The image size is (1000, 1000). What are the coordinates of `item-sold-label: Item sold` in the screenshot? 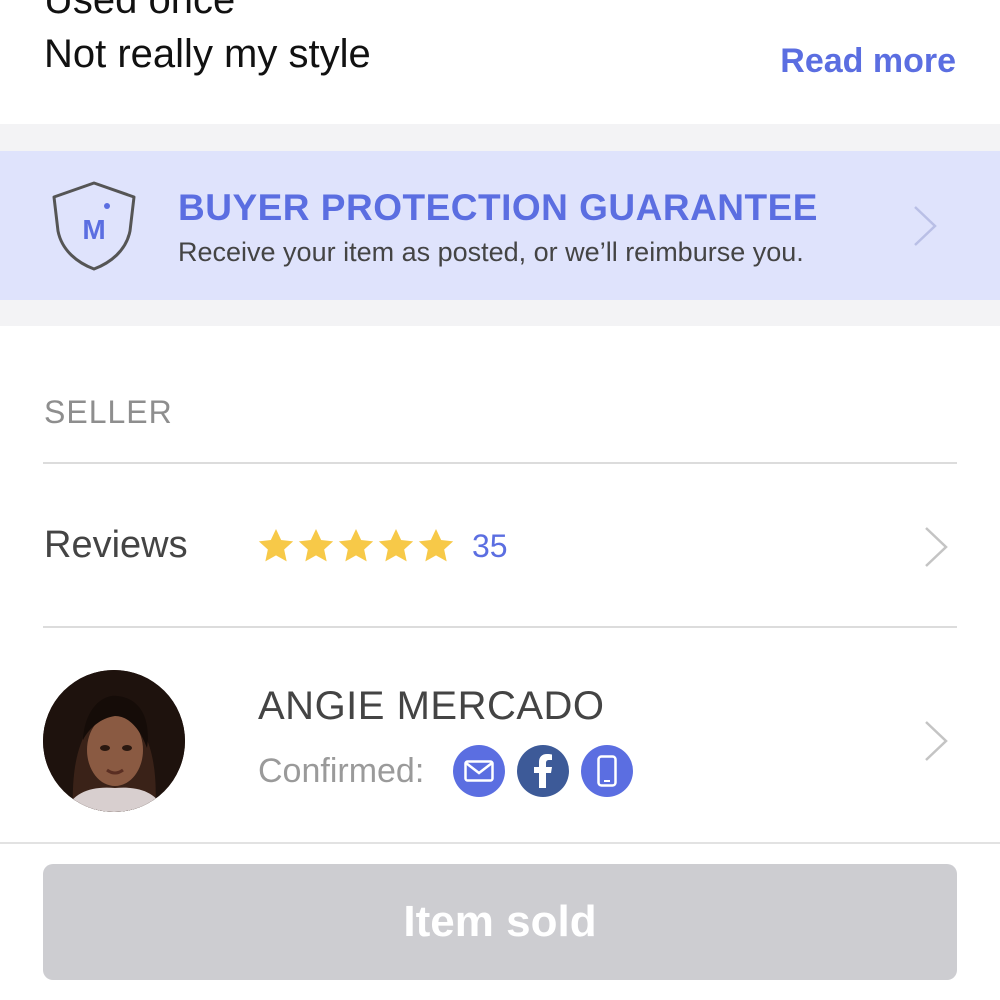 It's located at (500, 921).